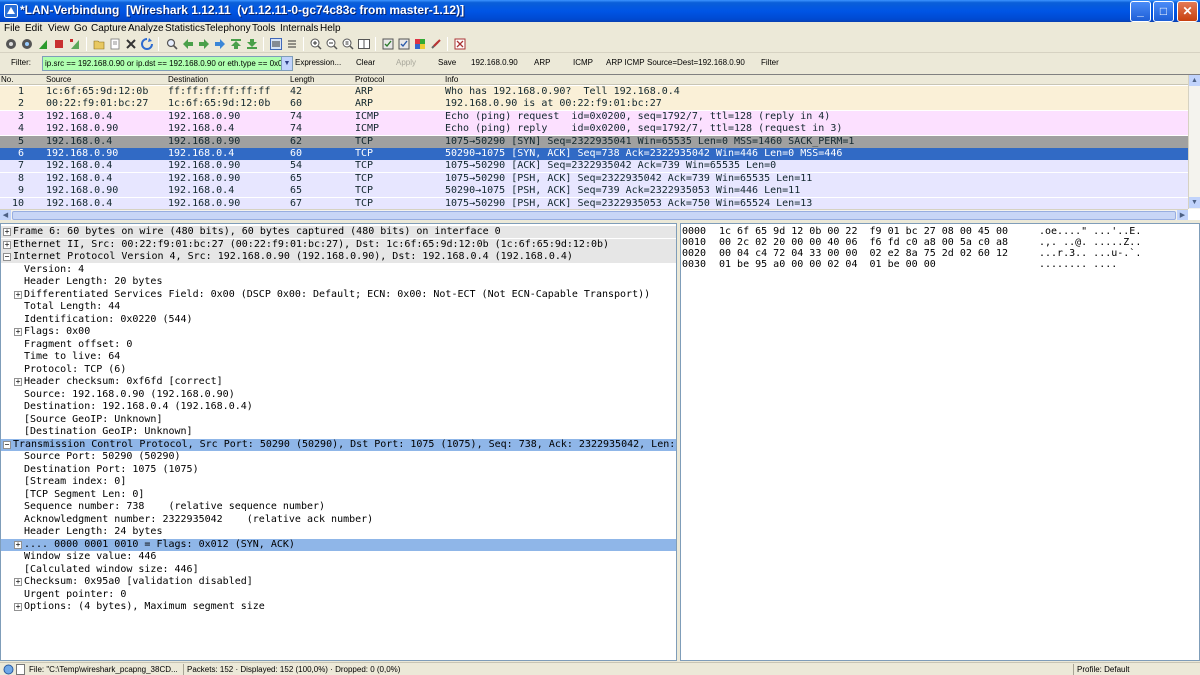 Image resolution: width=1200 pixels, height=675 pixels. Describe the element at coordinates (338, 595) in the screenshot. I see `tree-field: Urgent pointer: 0` at that location.